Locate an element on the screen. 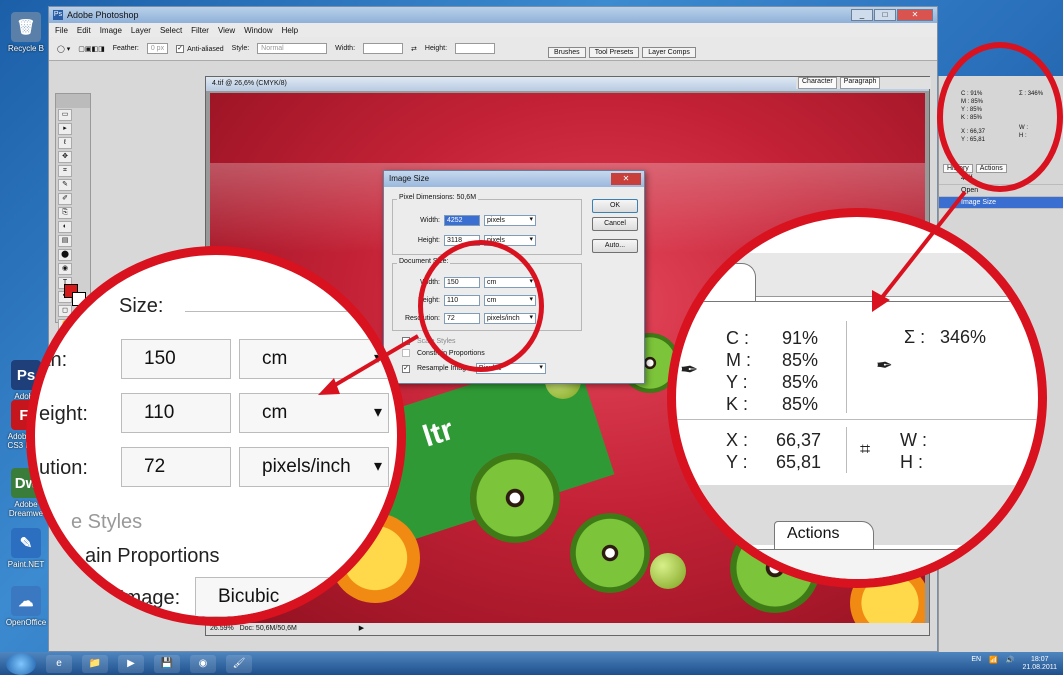  pixel-width-input: 4252 is located at coordinates (462, 220).